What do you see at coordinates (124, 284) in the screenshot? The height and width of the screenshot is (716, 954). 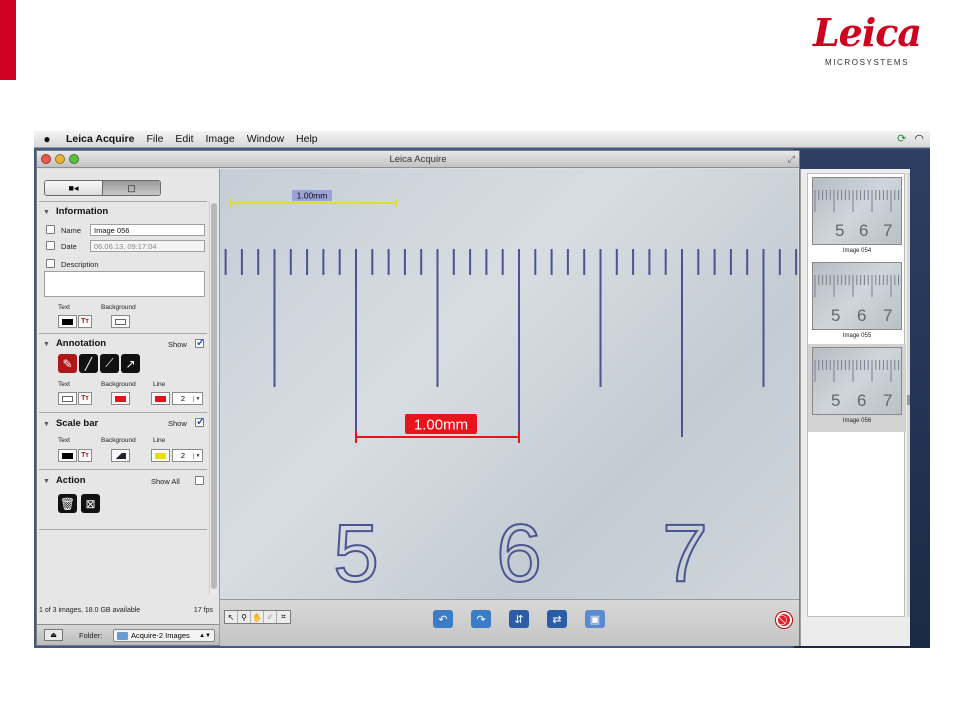 I see `description-field` at bounding box center [124, 284].